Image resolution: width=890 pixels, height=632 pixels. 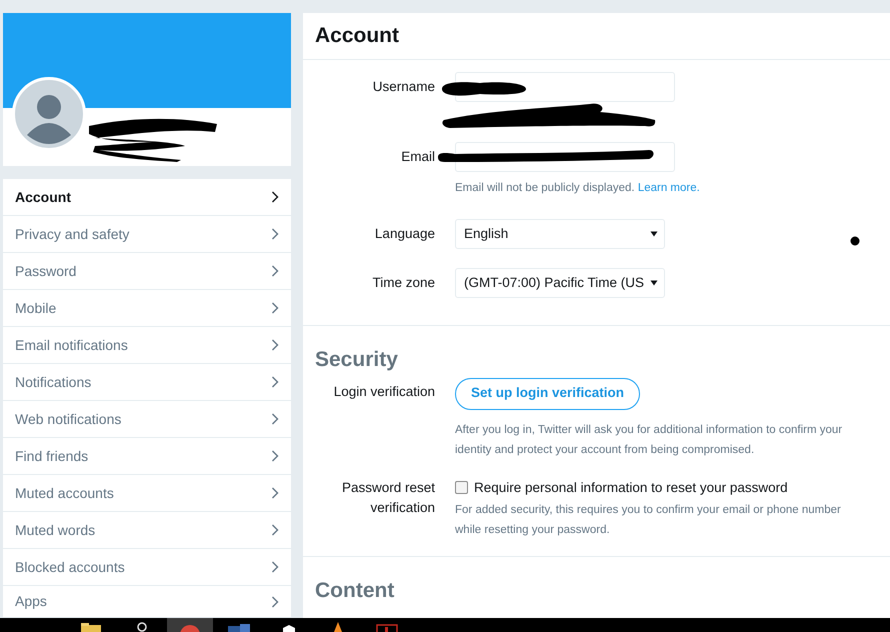 What do you see at coordinates (147, 493) in the screenshot?
I see `sidebar-item: Muted accounts` at bounding box center [147, 493].